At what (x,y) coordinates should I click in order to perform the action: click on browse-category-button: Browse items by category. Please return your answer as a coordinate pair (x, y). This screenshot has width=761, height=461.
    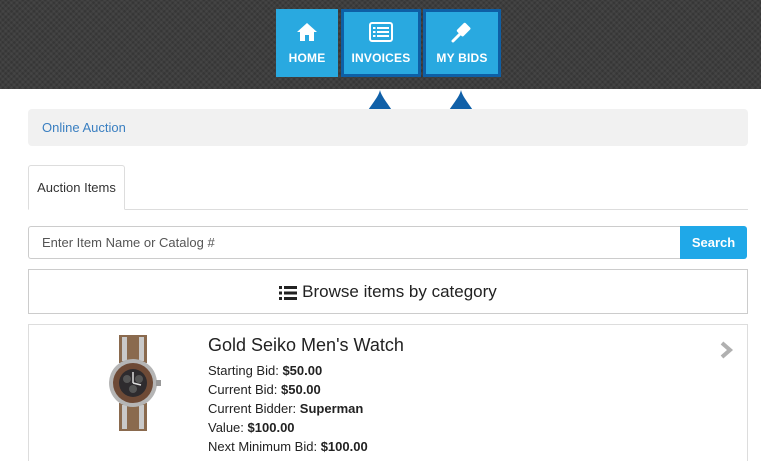
    Looking at the image, I should click on (388, 291).